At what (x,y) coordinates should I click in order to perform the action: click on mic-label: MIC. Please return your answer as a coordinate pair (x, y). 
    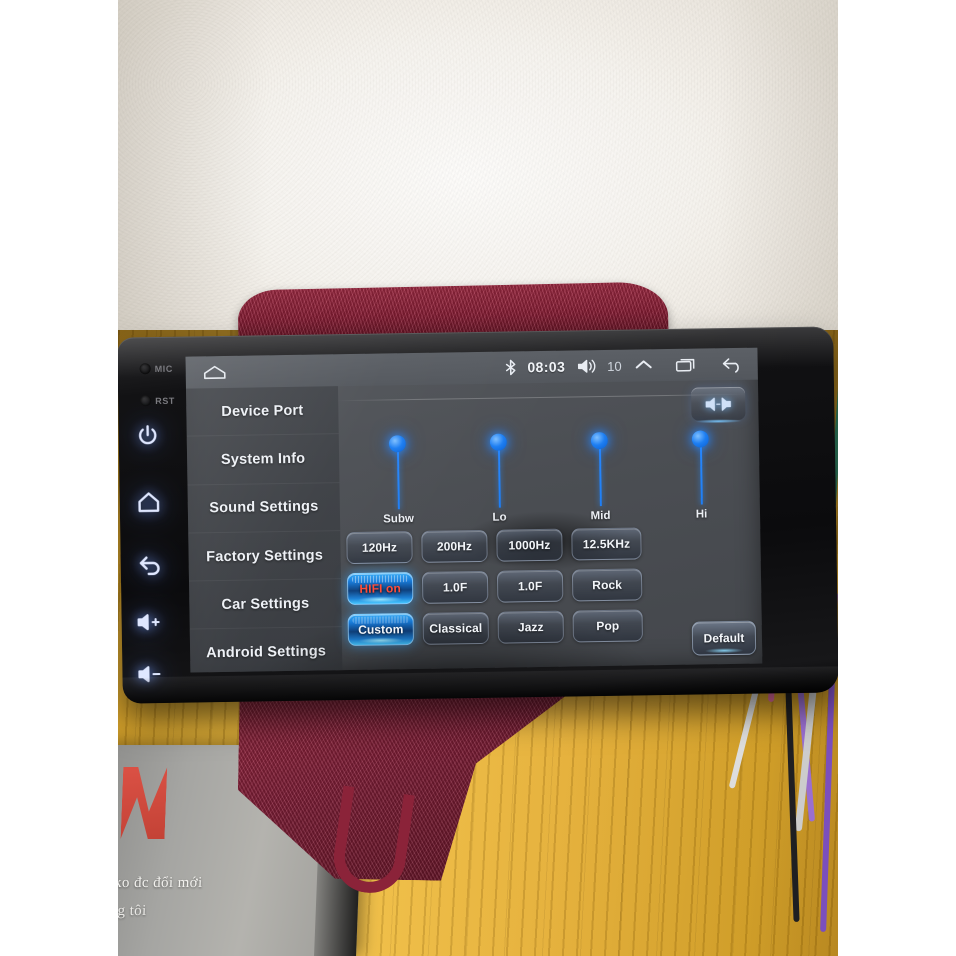
    Looking at the image, I should click on (164, 369).